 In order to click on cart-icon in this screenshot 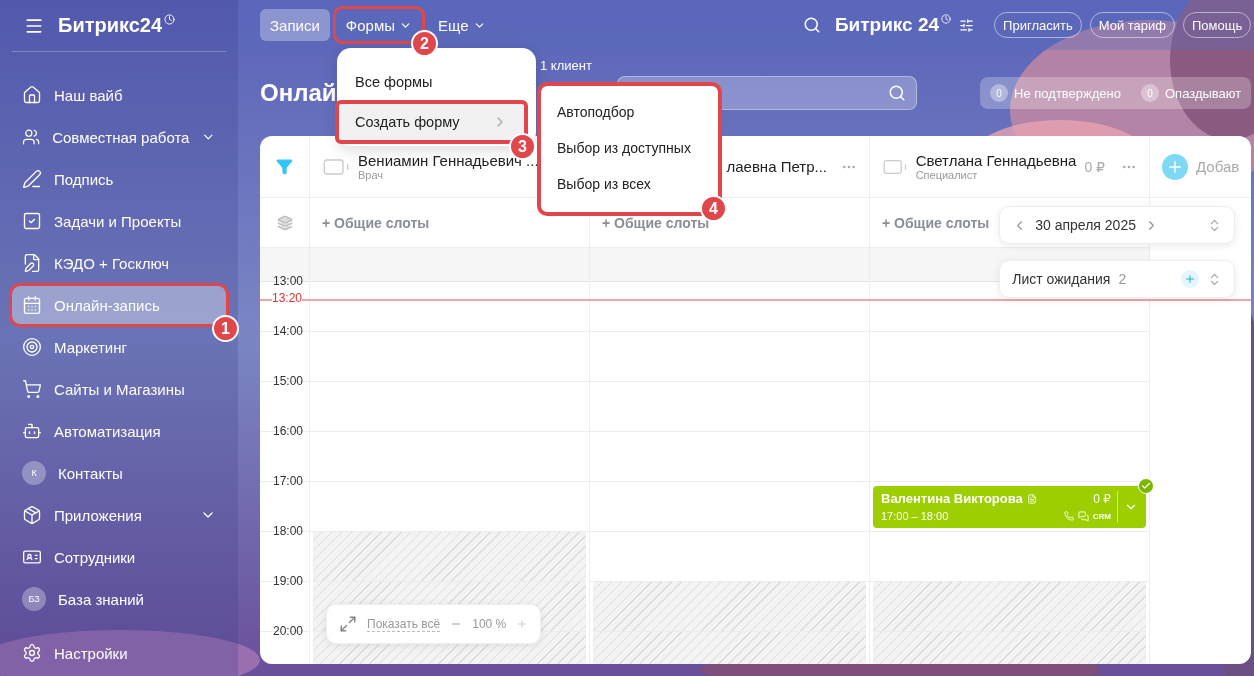, I will do `click(32, 389)`.